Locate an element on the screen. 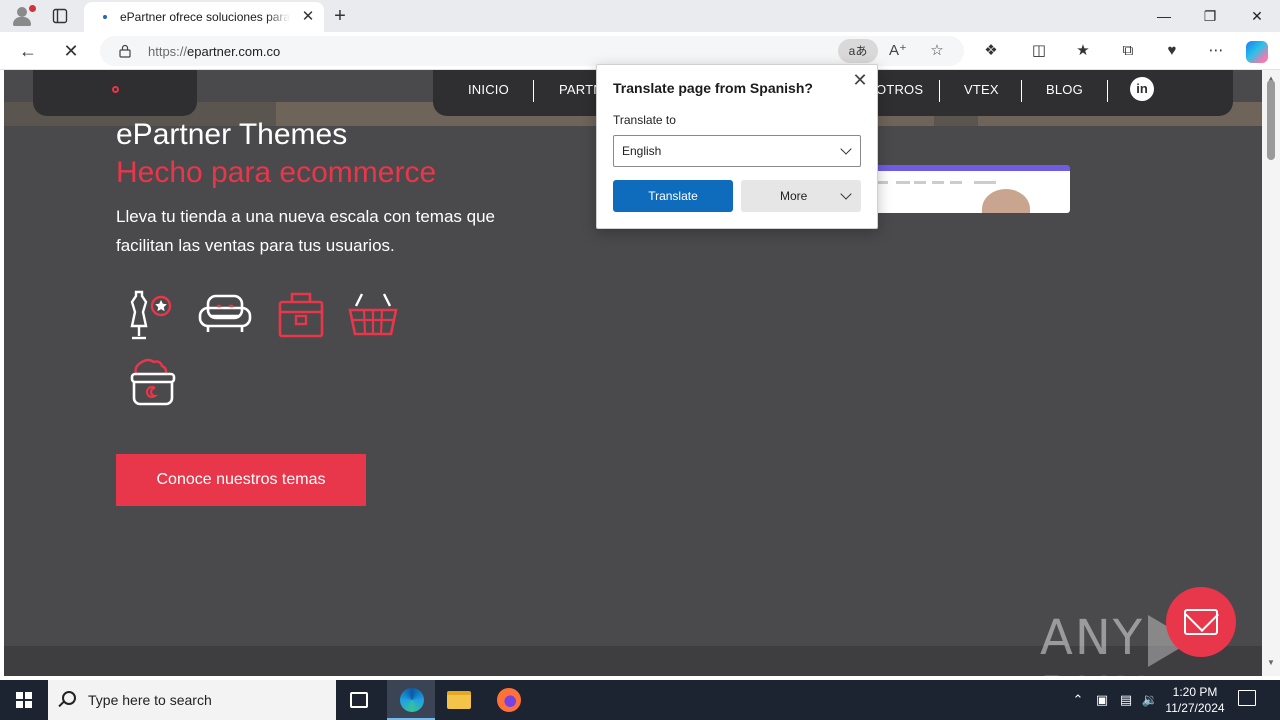  scroll-down-icon: ▼ is located at coordinates (1271, 662).